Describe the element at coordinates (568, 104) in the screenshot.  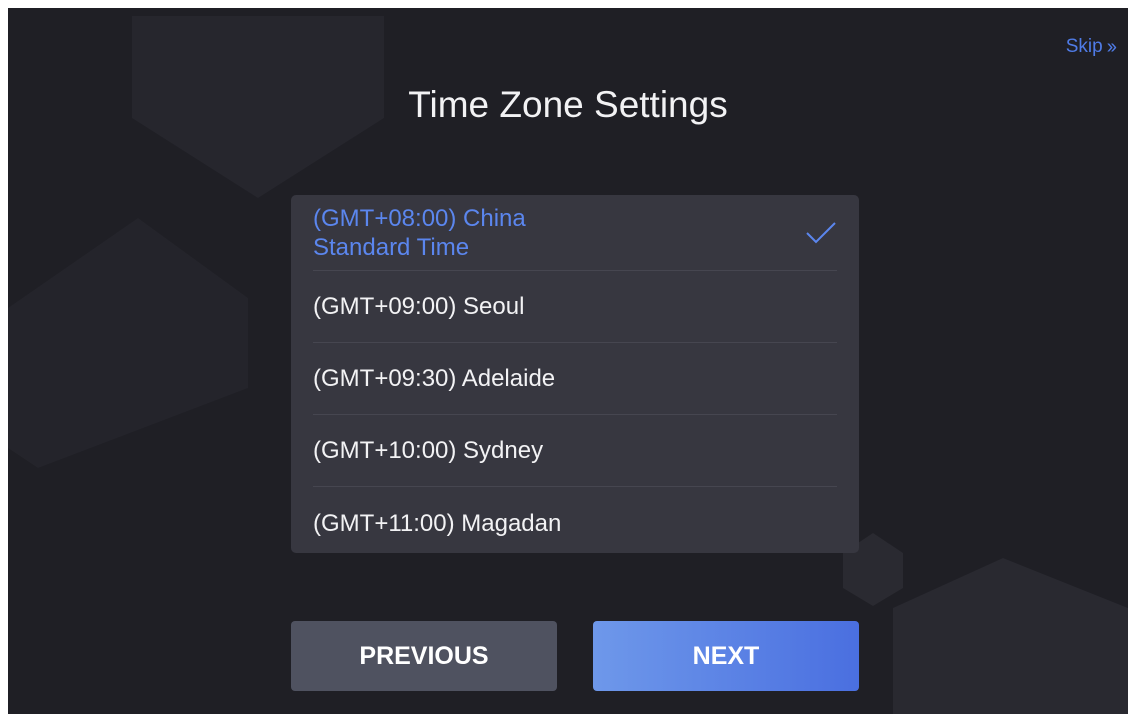
I see `page-title: Time Zone Settings` at that location.